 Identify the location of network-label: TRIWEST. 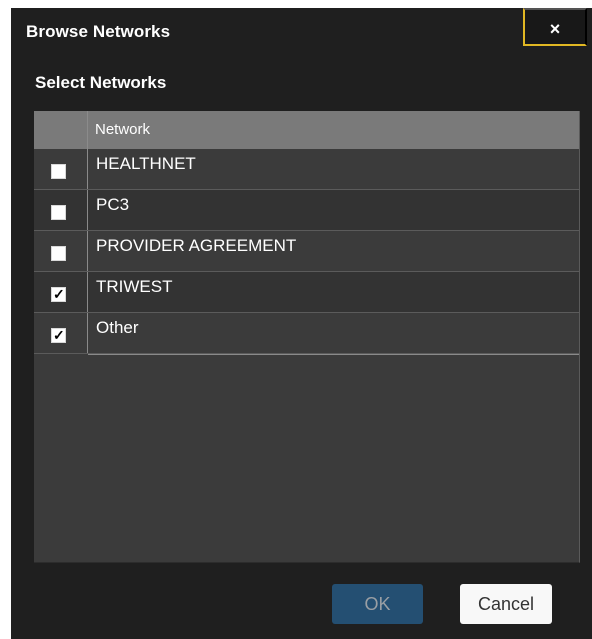
(134, 286).